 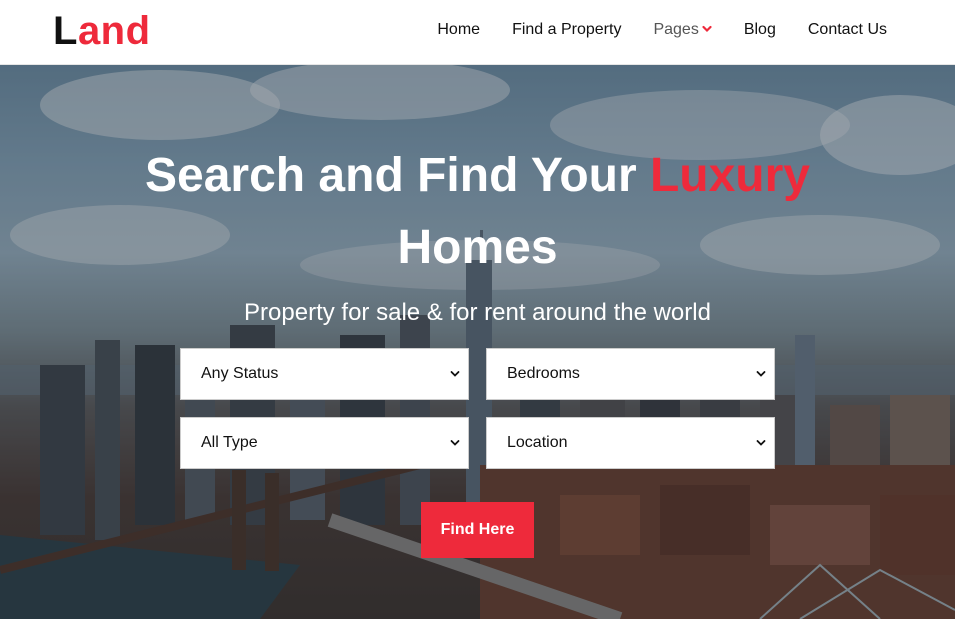 I want to click on nav-pages-label: Pages, so click(x=676, y=29).